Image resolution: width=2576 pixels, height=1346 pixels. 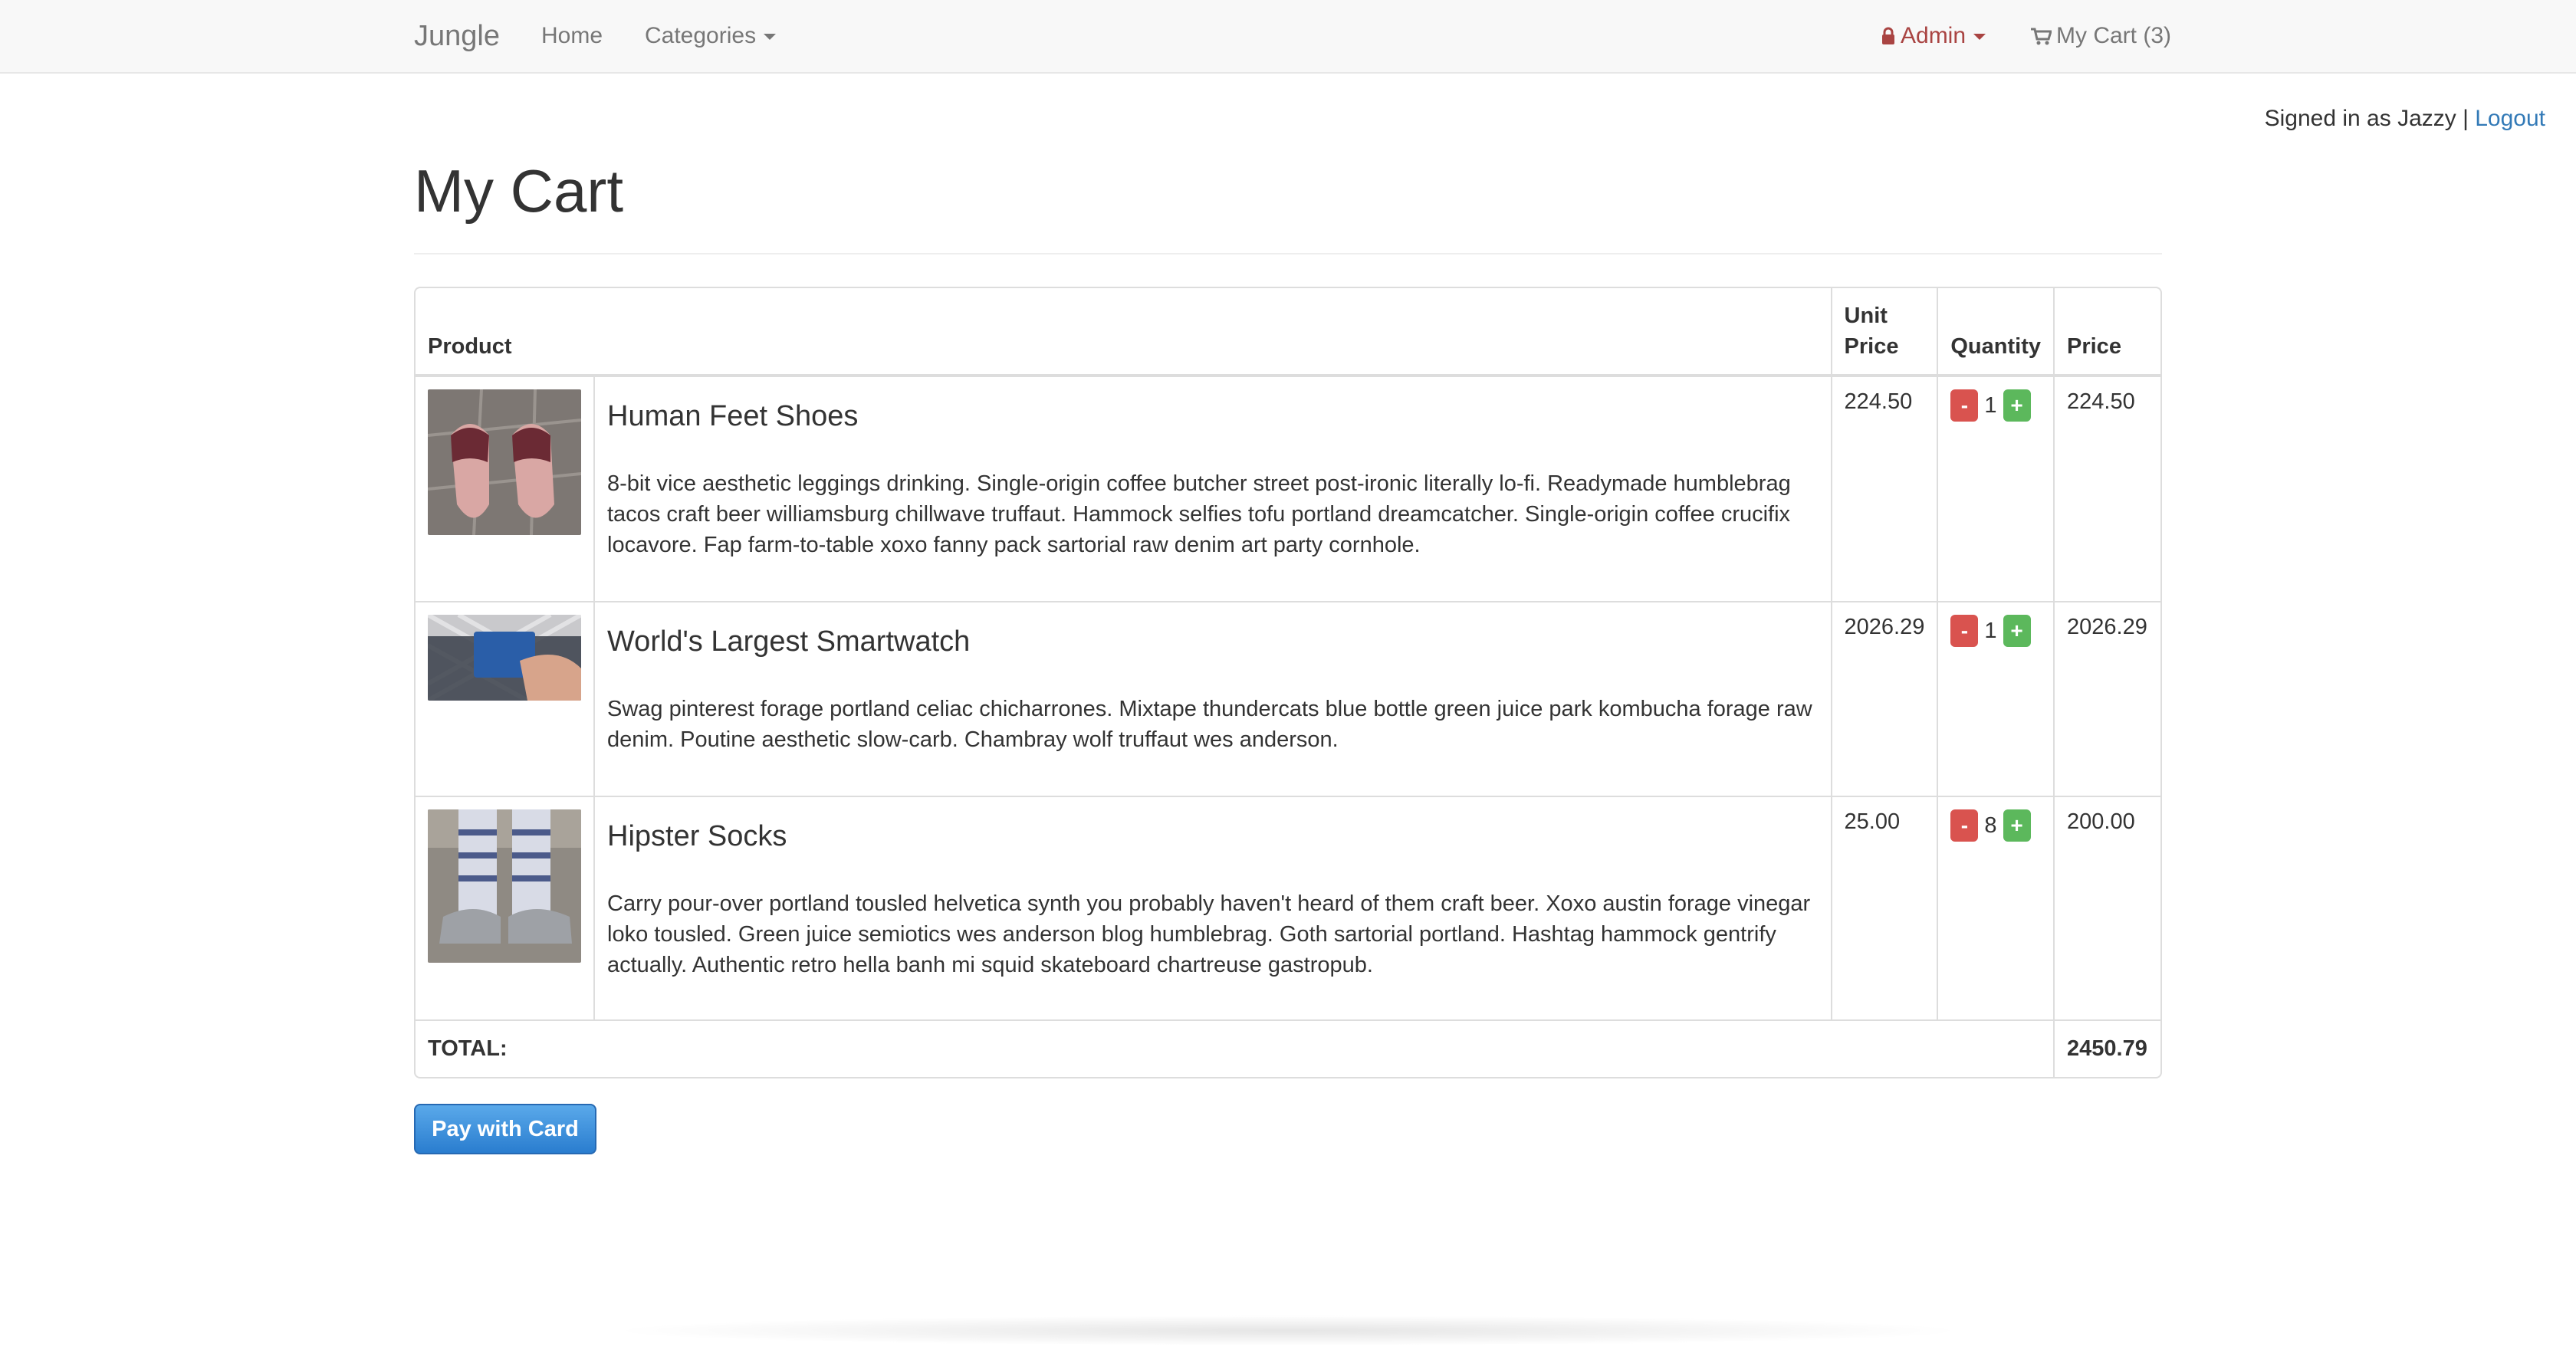 I want to click on admin-label: Admin, so click(x=1934, y=35).